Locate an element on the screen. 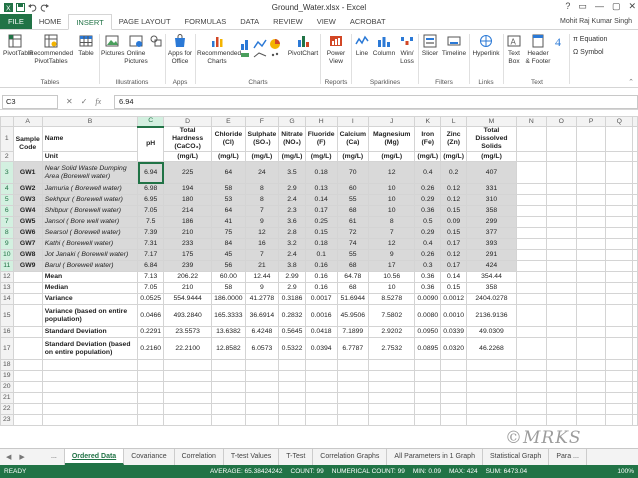 The image size is (638, 478). value-cell: 225 is located at coordinates (188, 172).